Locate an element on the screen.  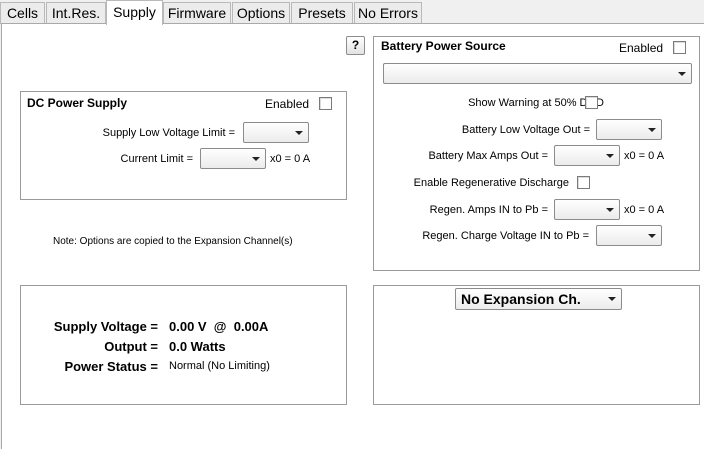
expansion-panel: No Expansion Ch. is located at coordinates (536, 345).